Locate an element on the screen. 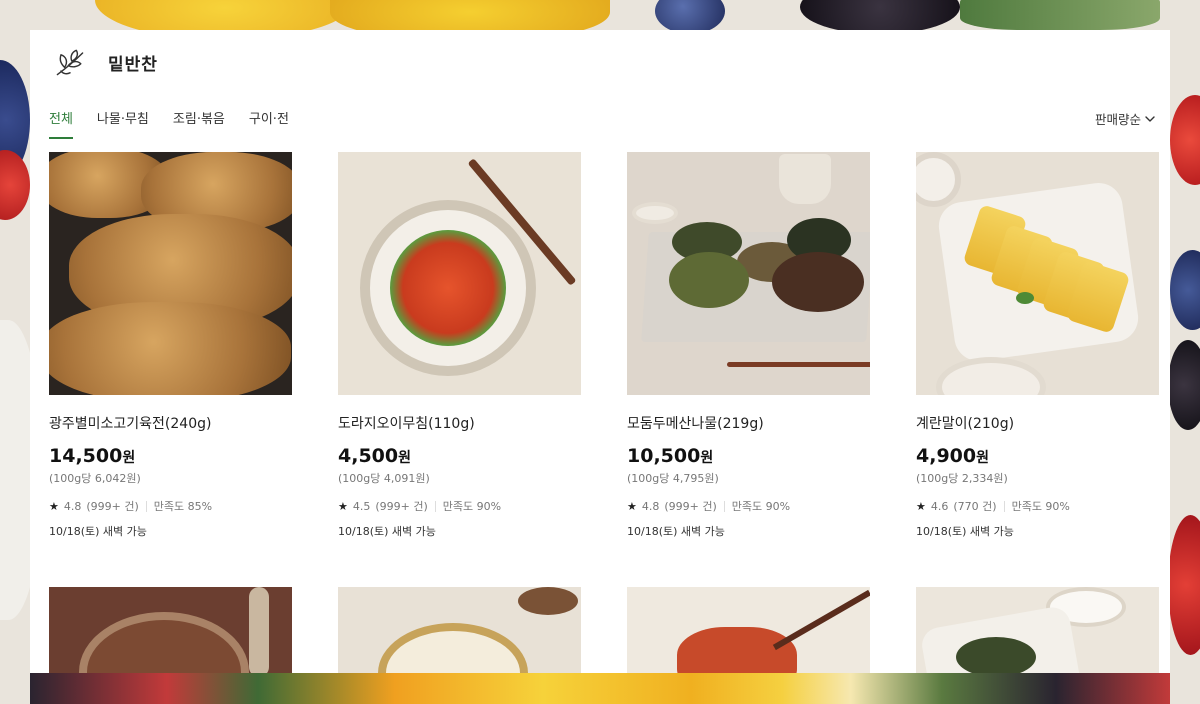  tab-all: 전체 is located at coordinates (61, 123).